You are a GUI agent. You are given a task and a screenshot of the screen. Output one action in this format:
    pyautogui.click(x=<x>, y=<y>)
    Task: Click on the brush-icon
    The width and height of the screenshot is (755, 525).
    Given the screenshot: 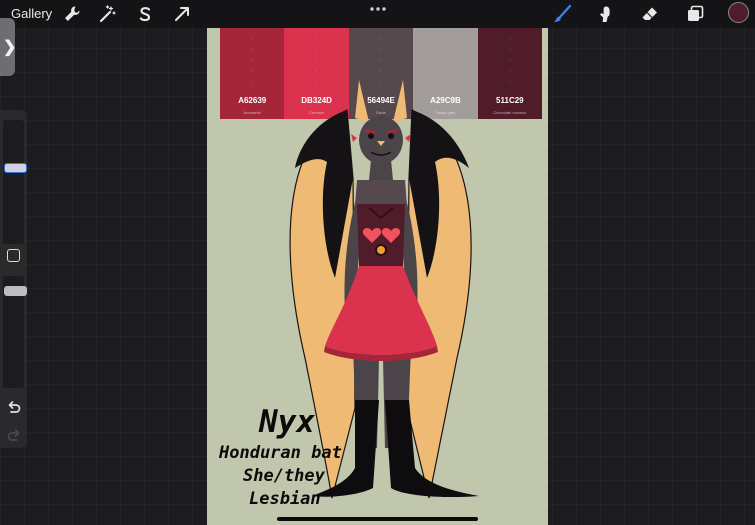 What is the action you would take?
    pyautogui.click(x=562, y=14)
    